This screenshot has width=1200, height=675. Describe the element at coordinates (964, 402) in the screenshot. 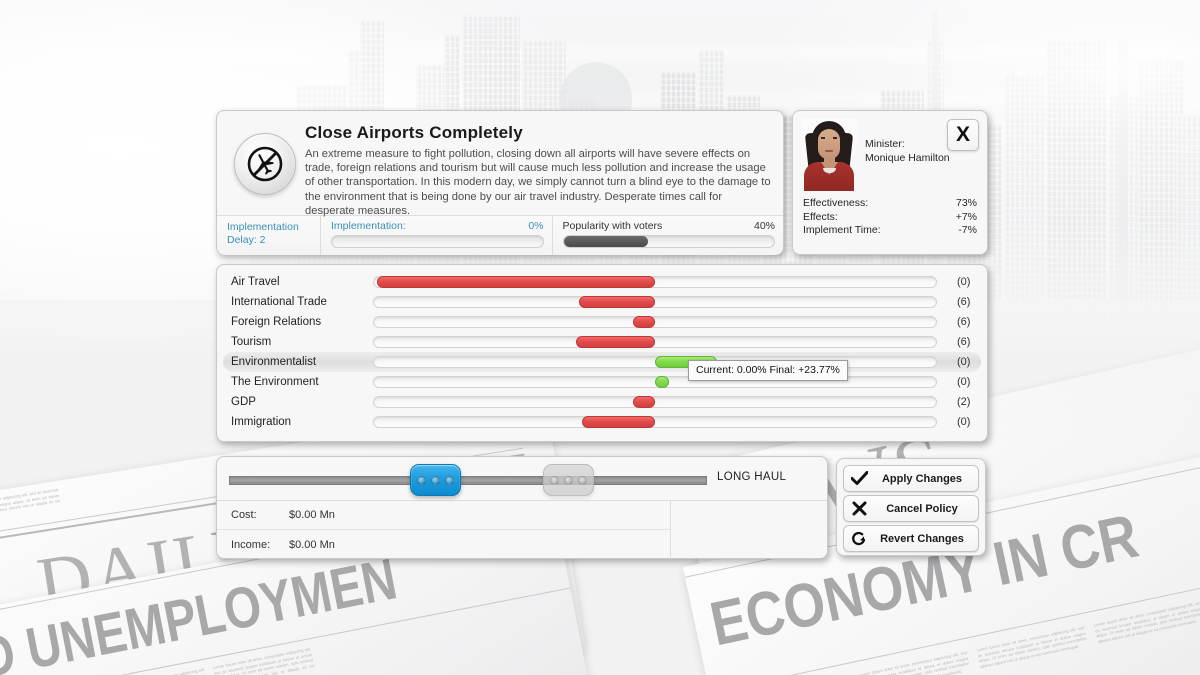

I see `effect-value: (2)` at that location.